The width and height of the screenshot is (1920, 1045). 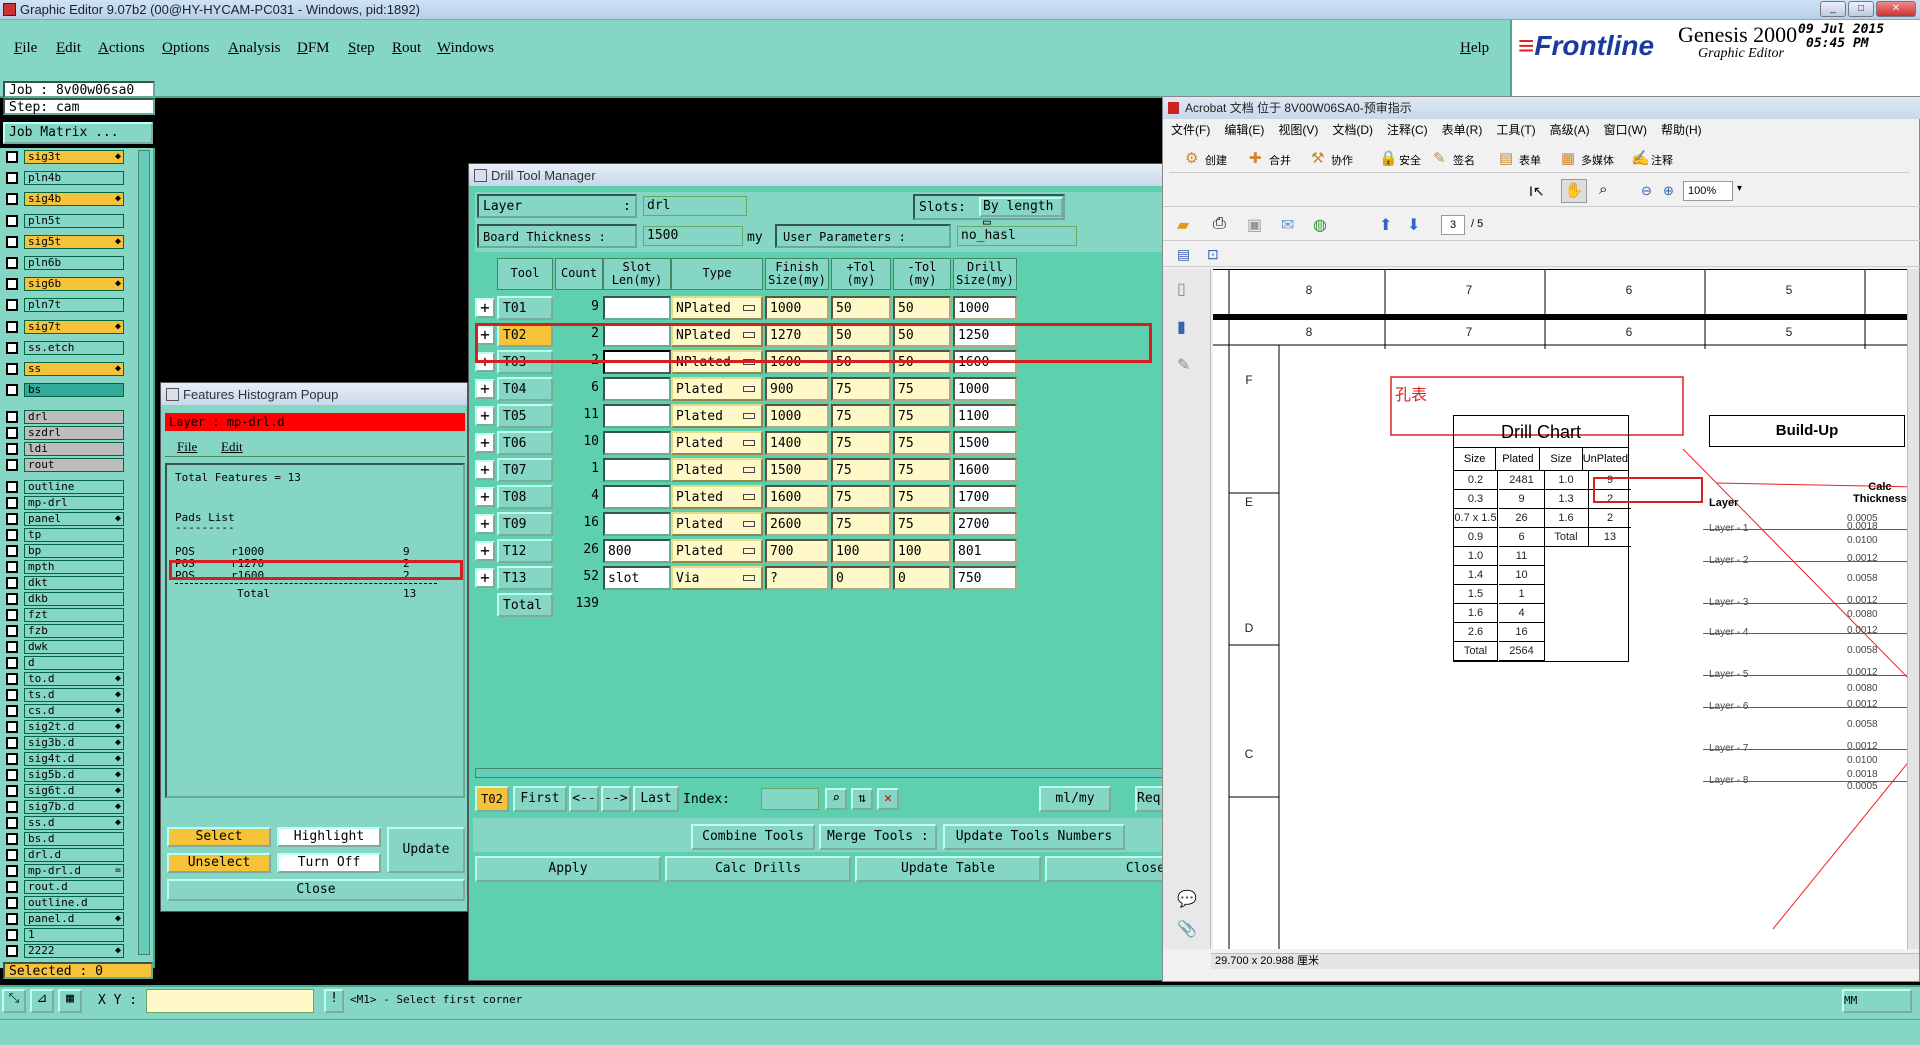 What do you see at coordinates (74, 326) in the screenshot?
I see `layer-name: sig7t ◆` at bounding box center [74, 326].